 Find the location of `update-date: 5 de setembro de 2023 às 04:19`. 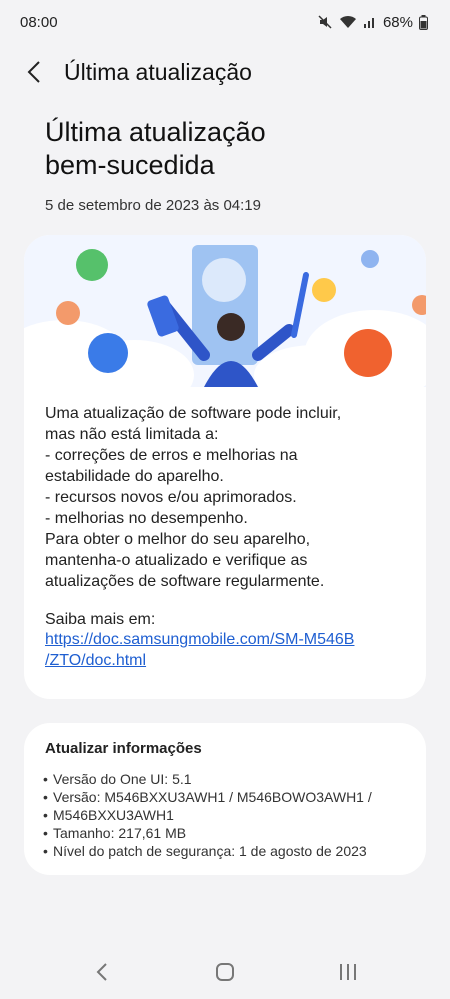

update-date: 5 de setembro de 2023 às 04:19 is located at coordinates (153, 205).